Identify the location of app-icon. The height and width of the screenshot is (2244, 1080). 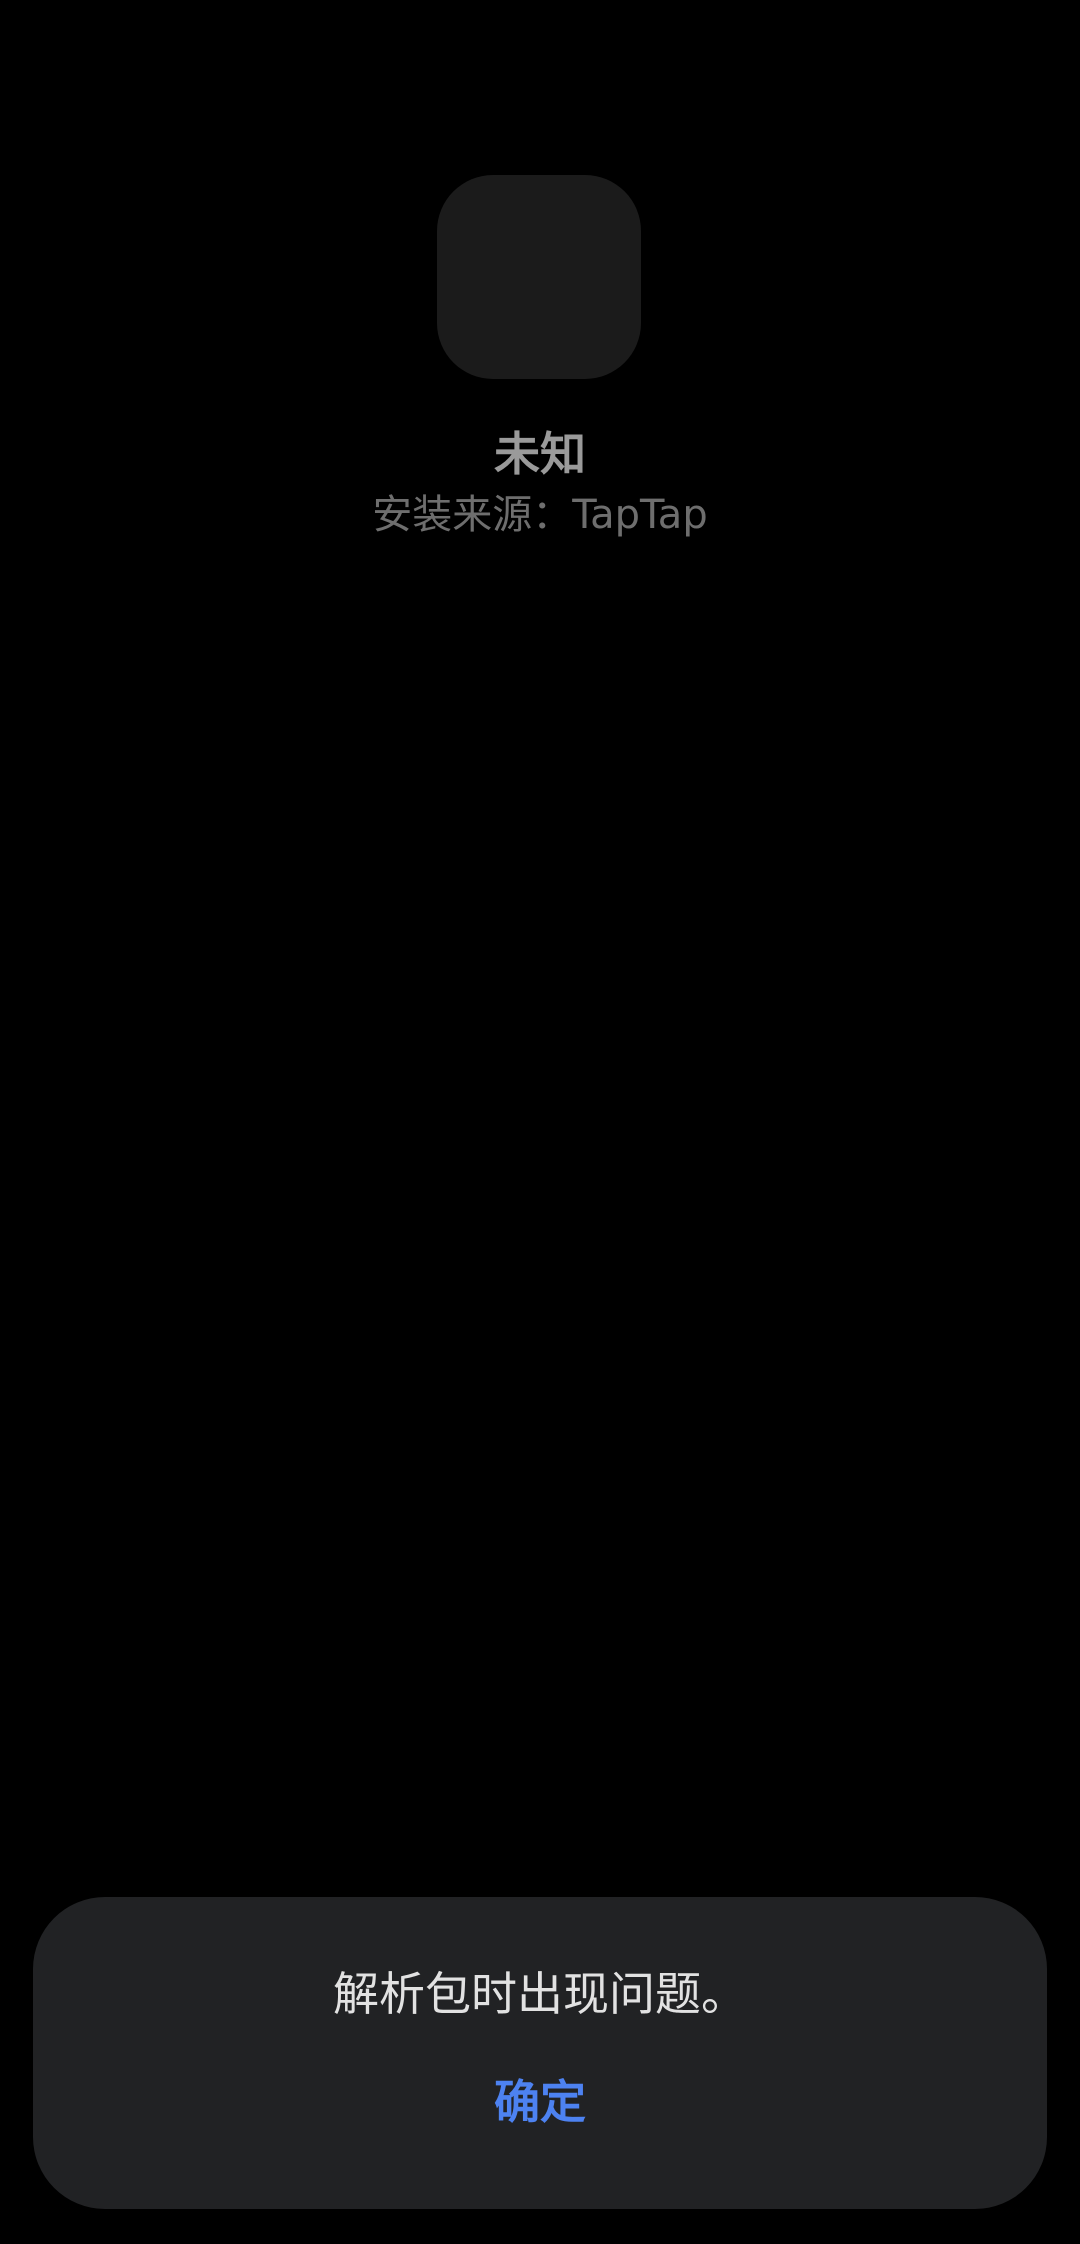
(539, 277).